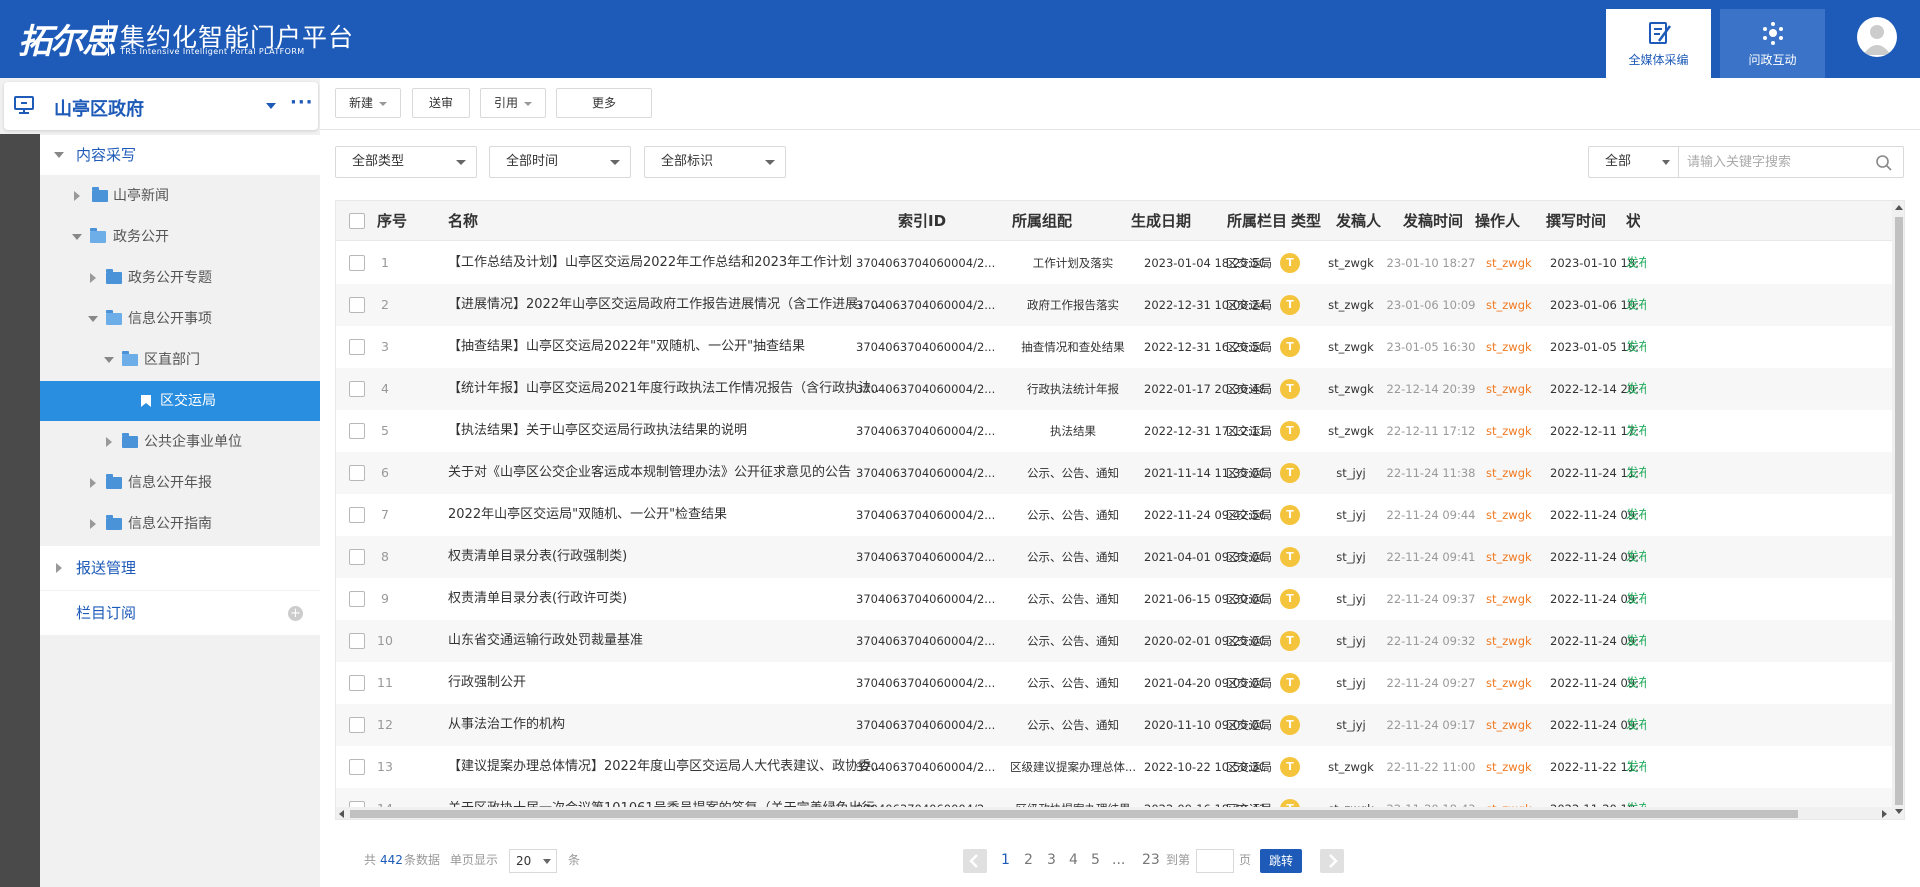 Image resolution: width=1920 pixels, height=887 pixels. Describe the element at coordinates (1306, 221) in the screenshot. I see `col-header-type: 类型` at that location.